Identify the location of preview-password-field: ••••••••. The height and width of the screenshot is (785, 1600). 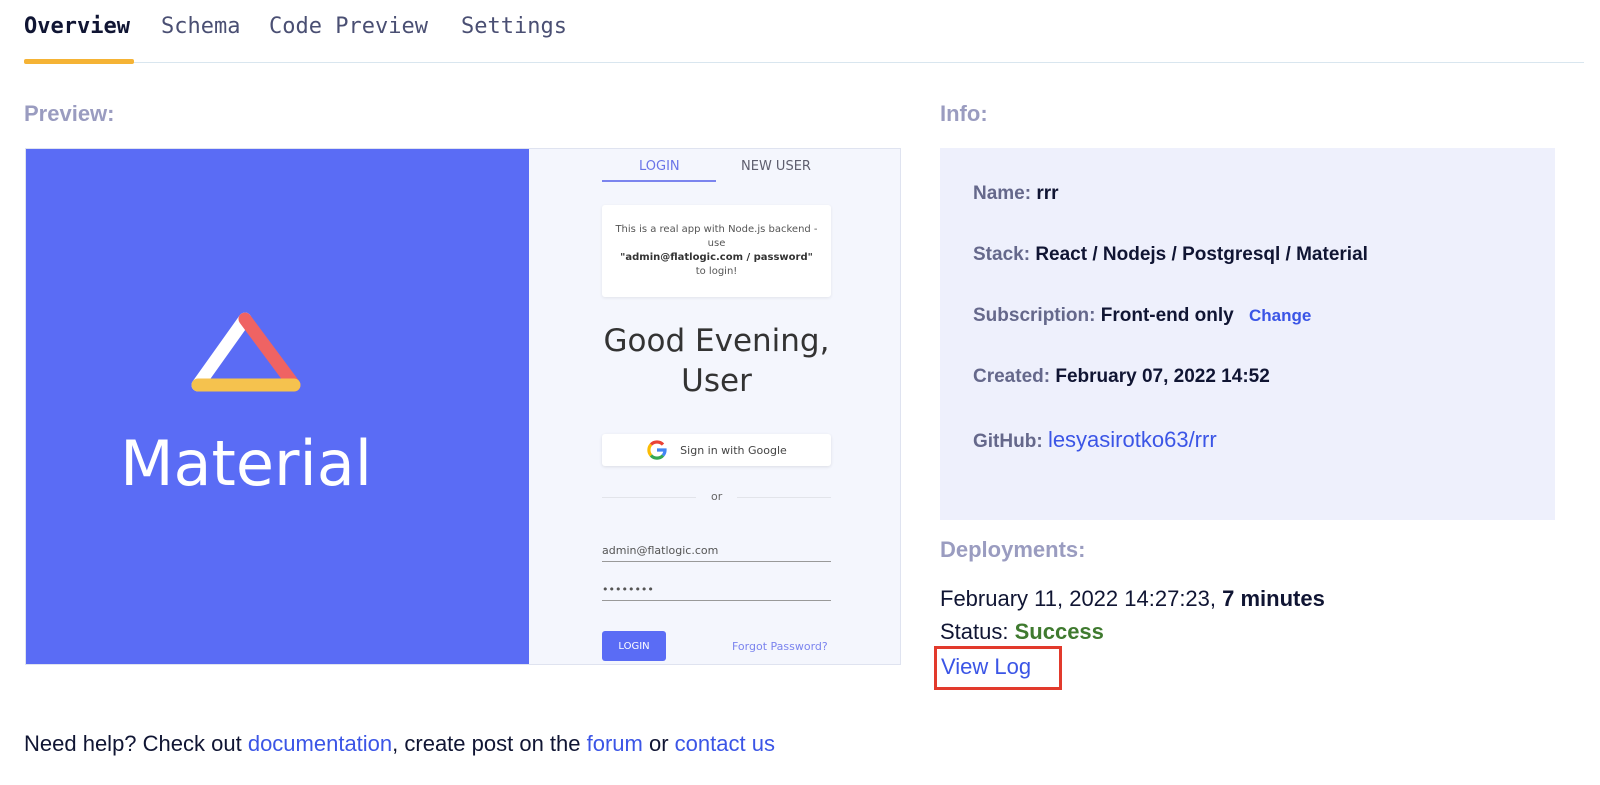
(716, 592).